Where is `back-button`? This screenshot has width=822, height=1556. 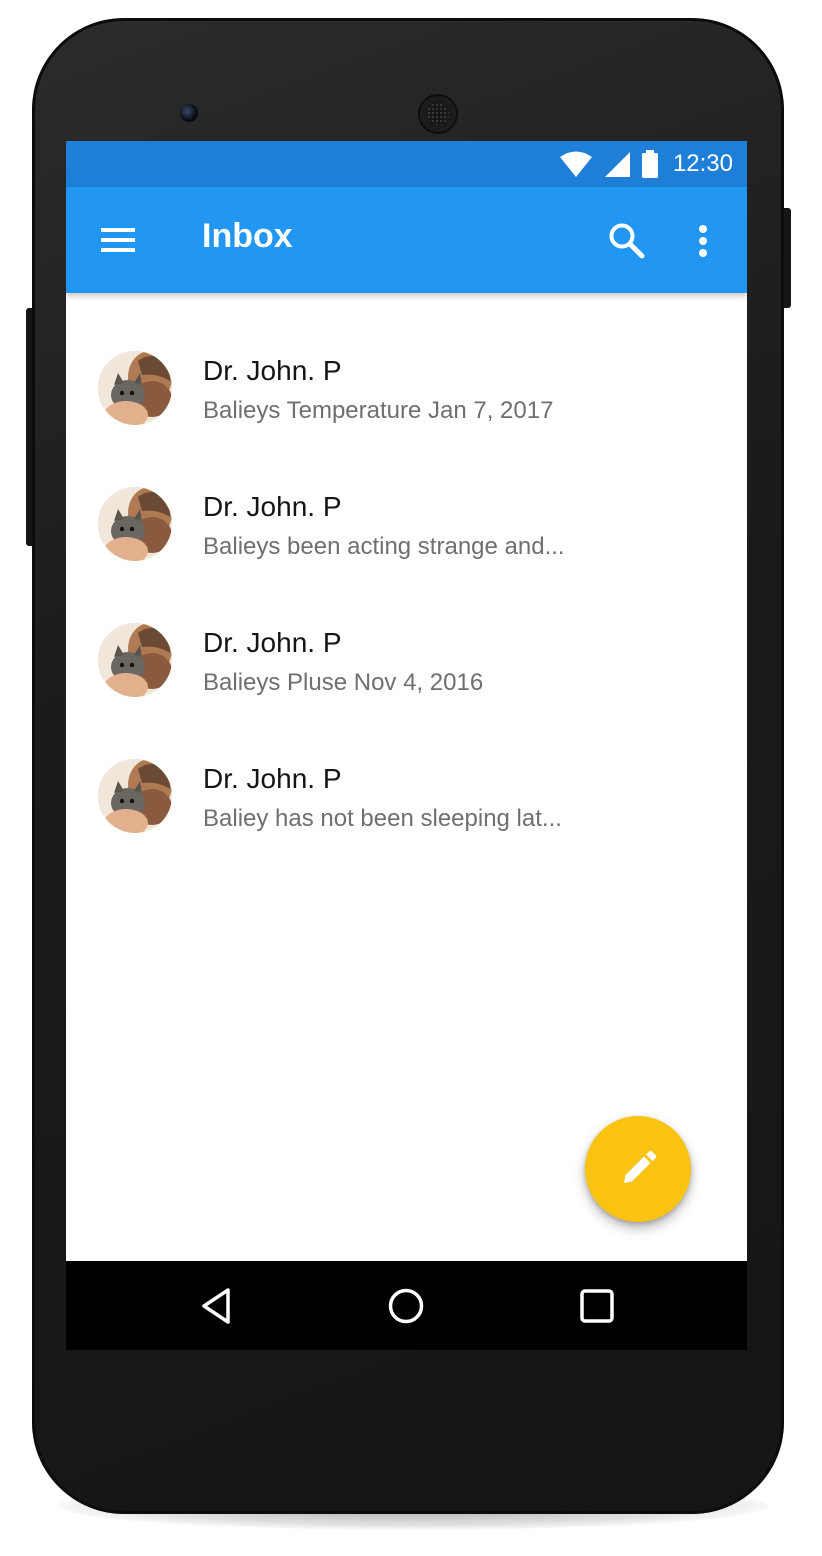
back-button is located at coordinates (217, 1306).